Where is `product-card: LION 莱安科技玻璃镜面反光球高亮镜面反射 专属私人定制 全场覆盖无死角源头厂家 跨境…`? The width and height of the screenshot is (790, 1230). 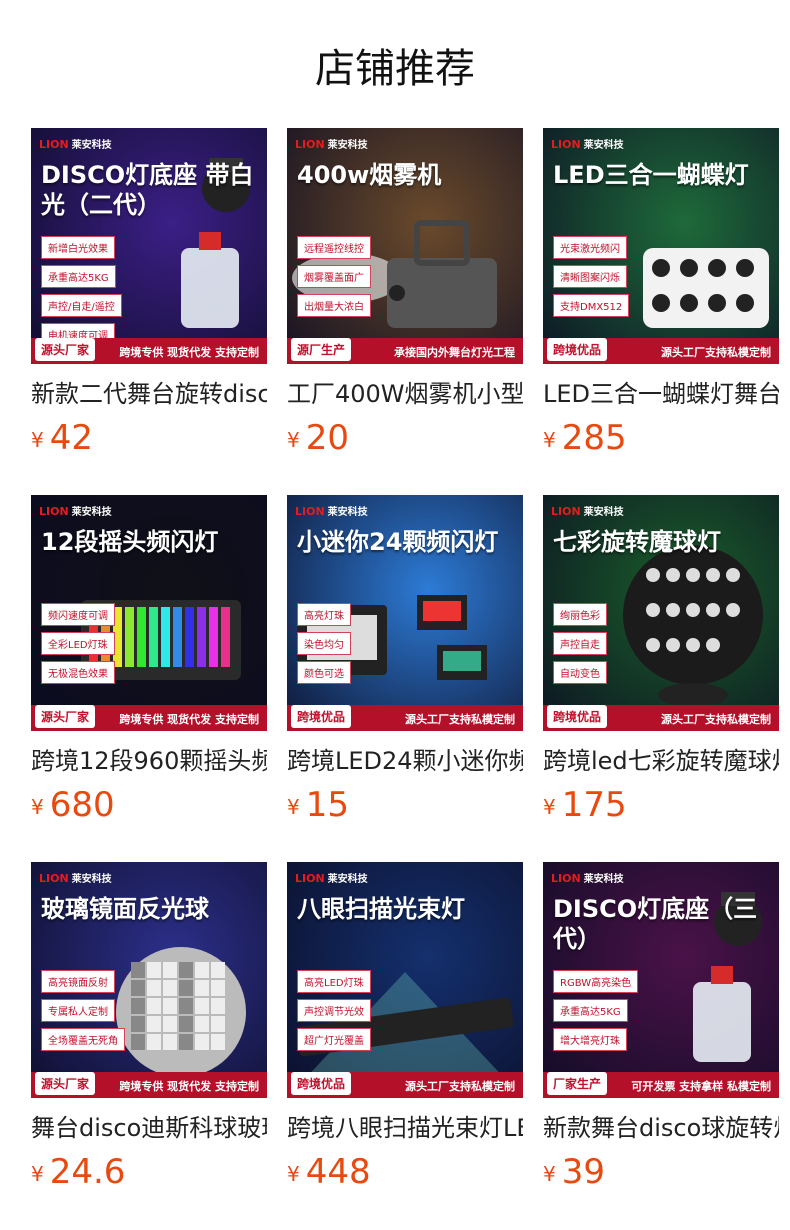 product-card: LION 莱安科技玻璃镜面反光球高亮镜面反射 专属私人定制 全场覆盖无死角源头厂家 跨境… is located at coordinates (149, 1031).